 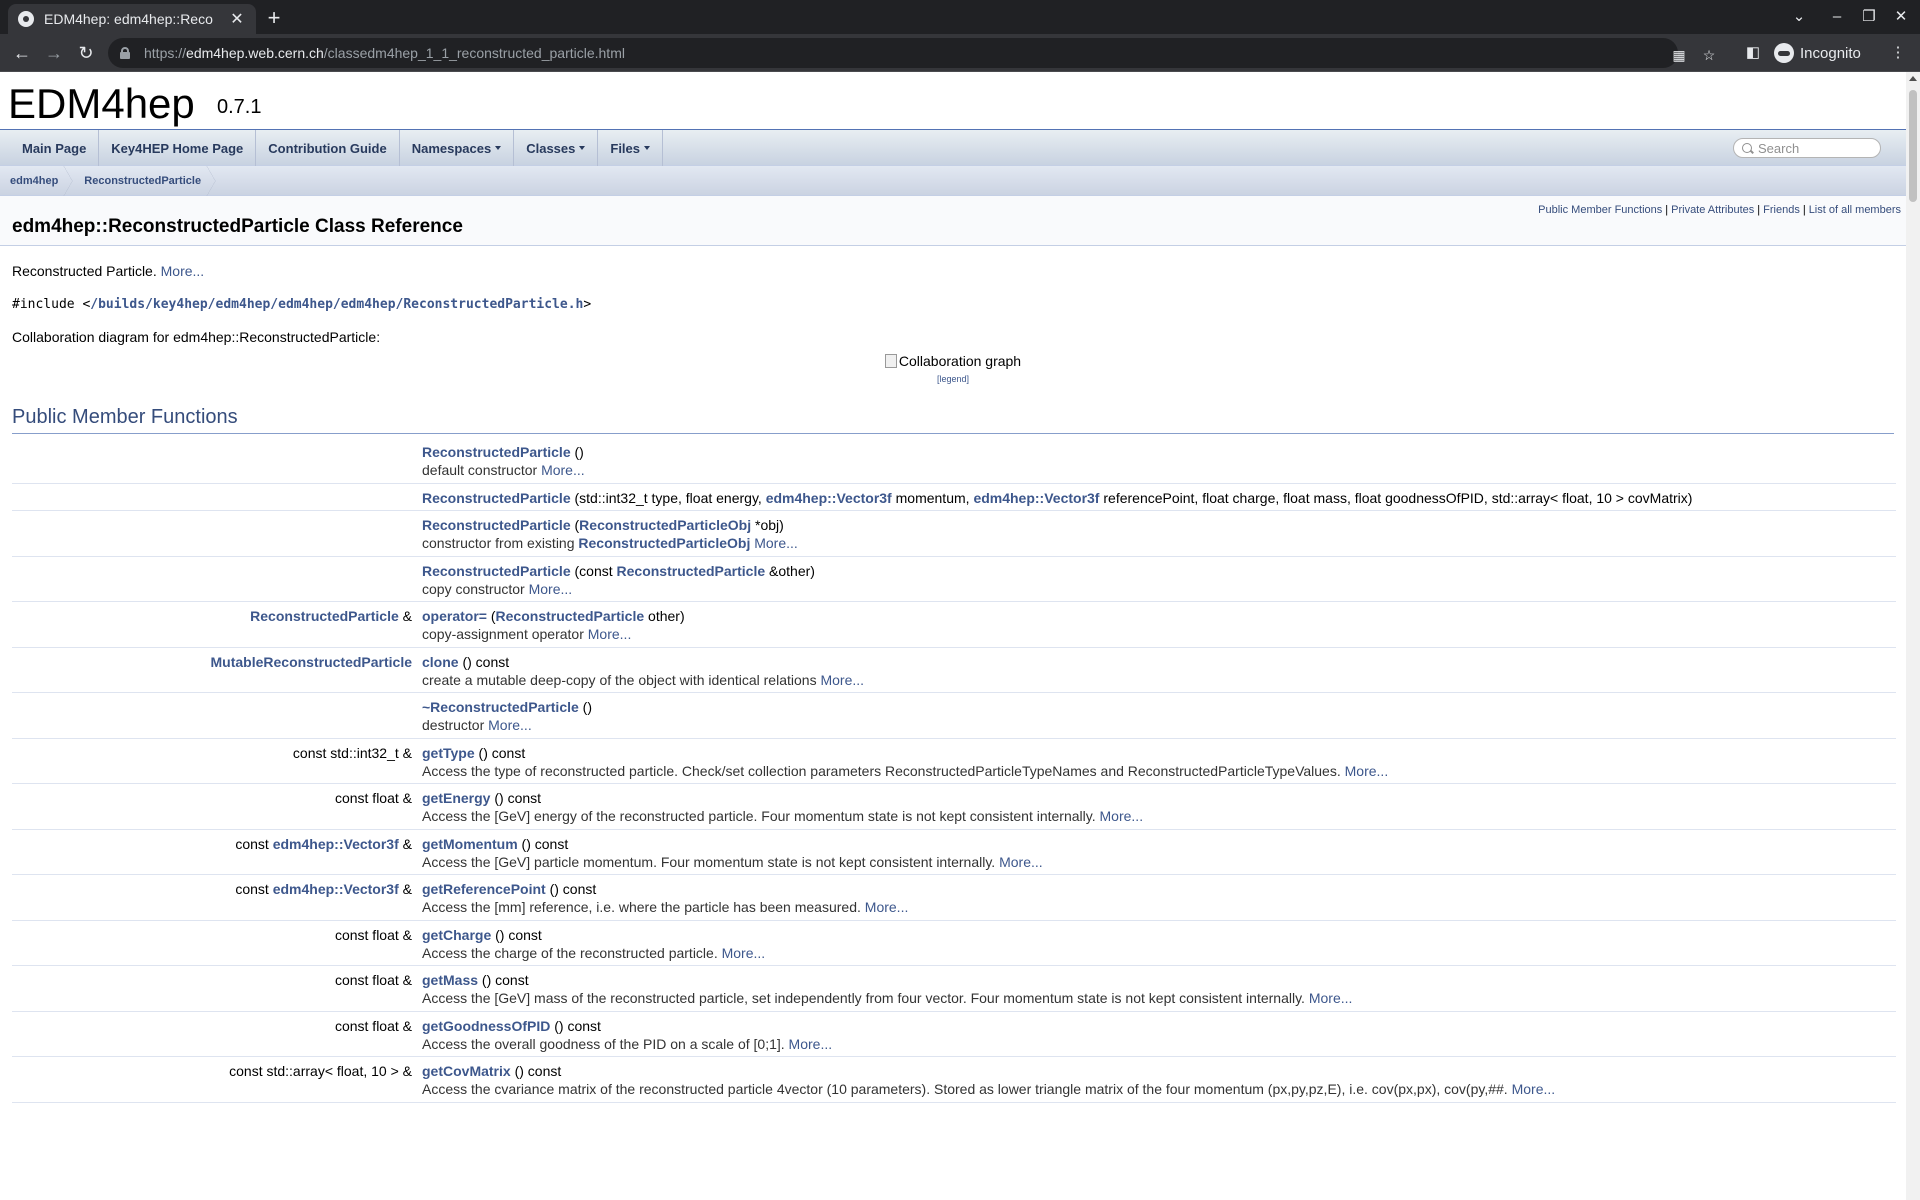 What do you see at coordinates (34, 181) in the screenshot?
I see `breadcrumb-edm4hep: edm4hep` at bounding box center [34, 181].